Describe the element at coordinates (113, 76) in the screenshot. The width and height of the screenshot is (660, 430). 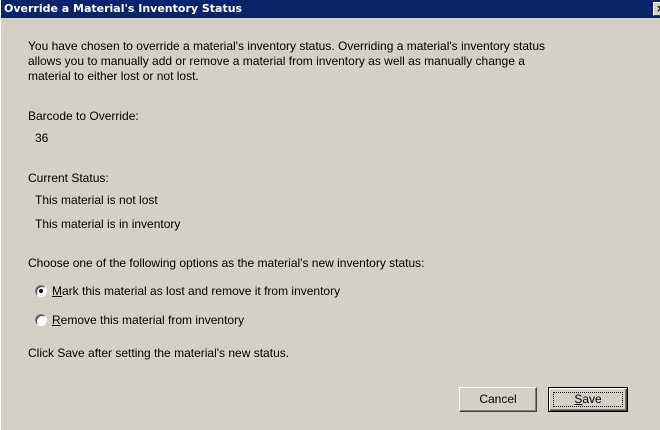
I see `intro-line: material to either lost or not lost.` at that location.